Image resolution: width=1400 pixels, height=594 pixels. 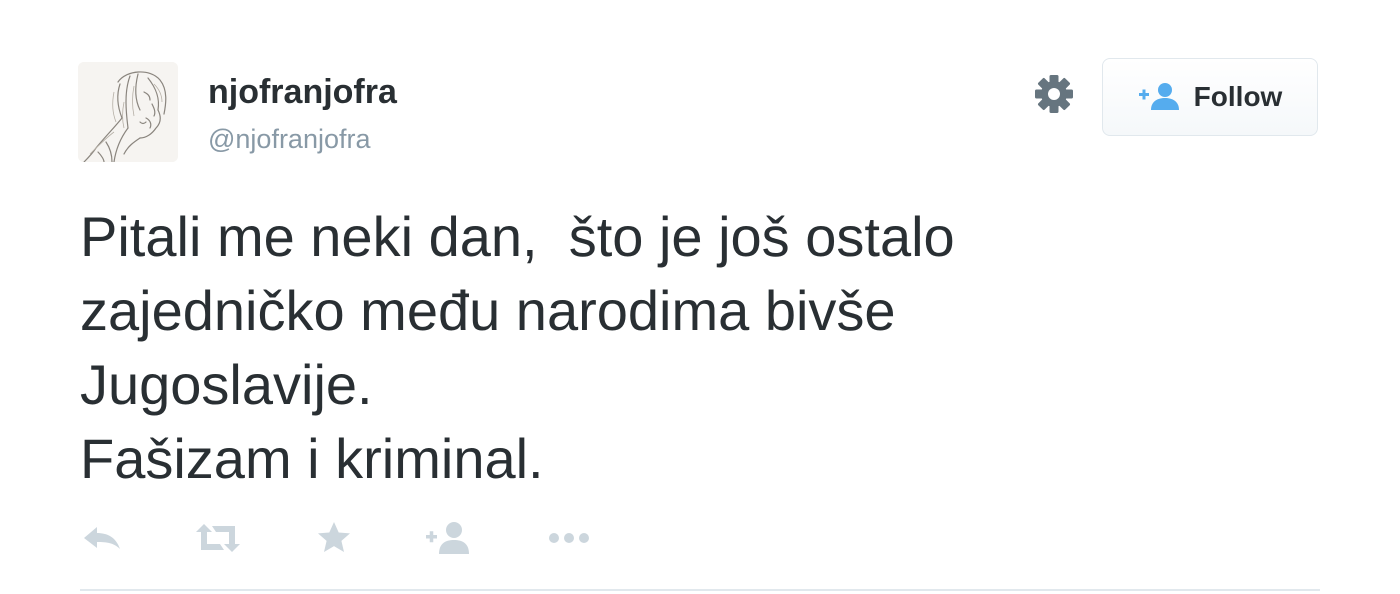 I want to click on retweet-icon, so click(x=218, y=538).